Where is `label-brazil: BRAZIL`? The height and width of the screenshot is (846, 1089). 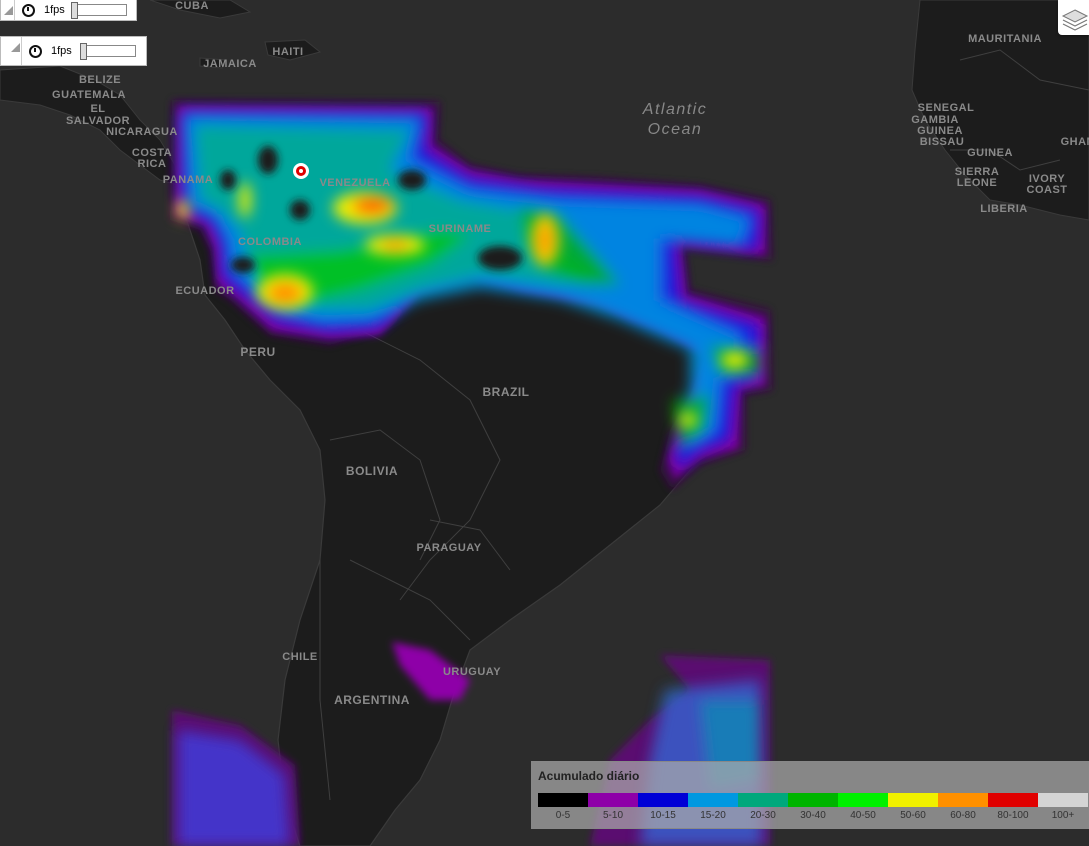
label-brazil: BRAZIL is located at coordinates (506, 392).